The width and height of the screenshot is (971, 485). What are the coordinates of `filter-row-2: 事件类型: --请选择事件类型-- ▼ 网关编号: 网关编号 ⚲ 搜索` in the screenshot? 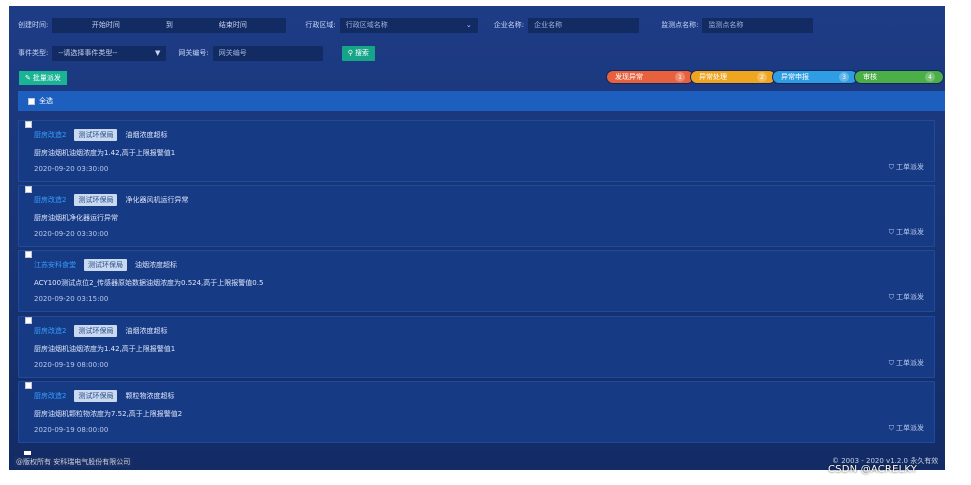 It's located at (196, 53).